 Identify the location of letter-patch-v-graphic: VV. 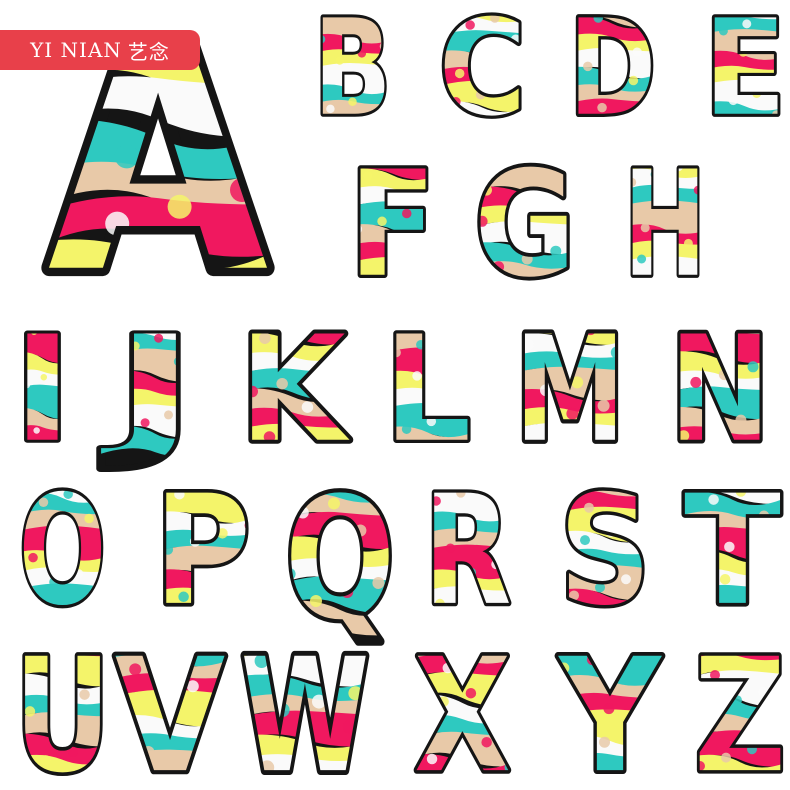
(170, 705).